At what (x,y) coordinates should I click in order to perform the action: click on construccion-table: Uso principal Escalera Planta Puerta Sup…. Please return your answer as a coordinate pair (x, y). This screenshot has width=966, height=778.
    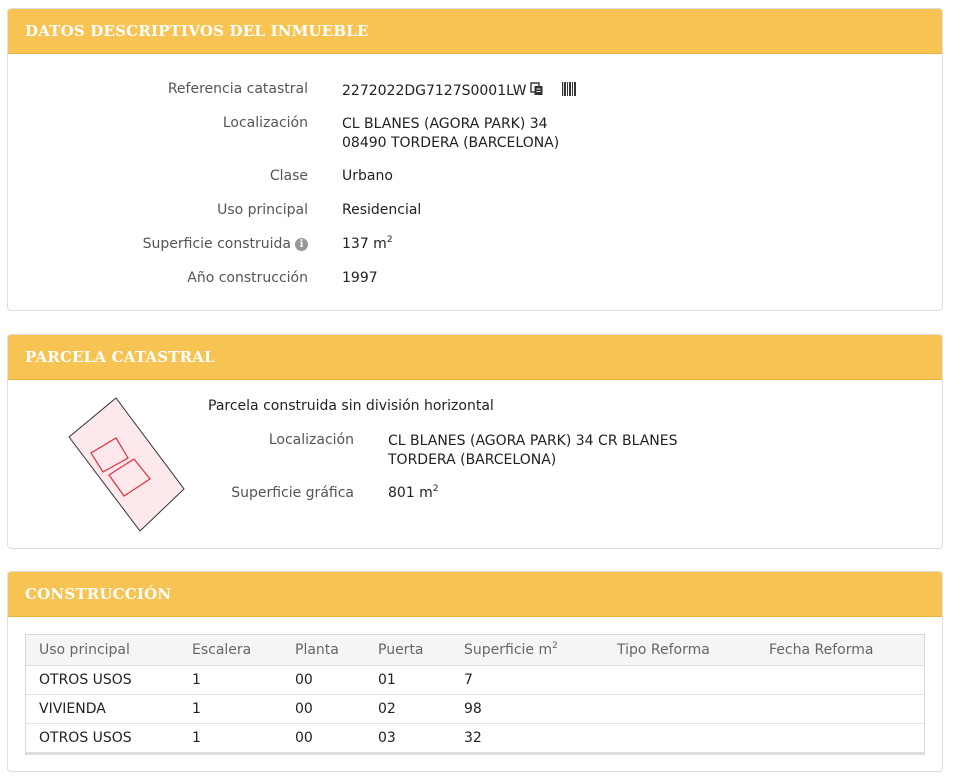
    Looking at the image, I should click on (475, 693).